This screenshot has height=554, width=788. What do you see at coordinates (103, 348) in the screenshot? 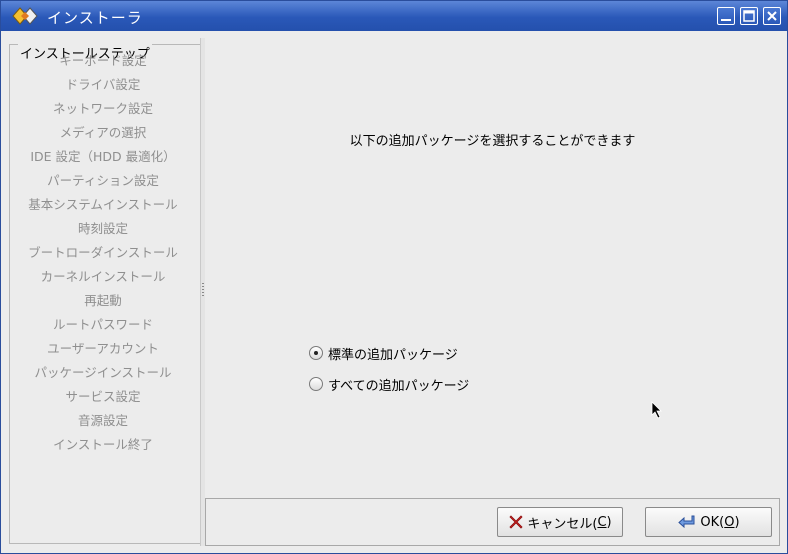
I see `step-user-account: ユーザーアカウント` at bounding box center [103, 348].